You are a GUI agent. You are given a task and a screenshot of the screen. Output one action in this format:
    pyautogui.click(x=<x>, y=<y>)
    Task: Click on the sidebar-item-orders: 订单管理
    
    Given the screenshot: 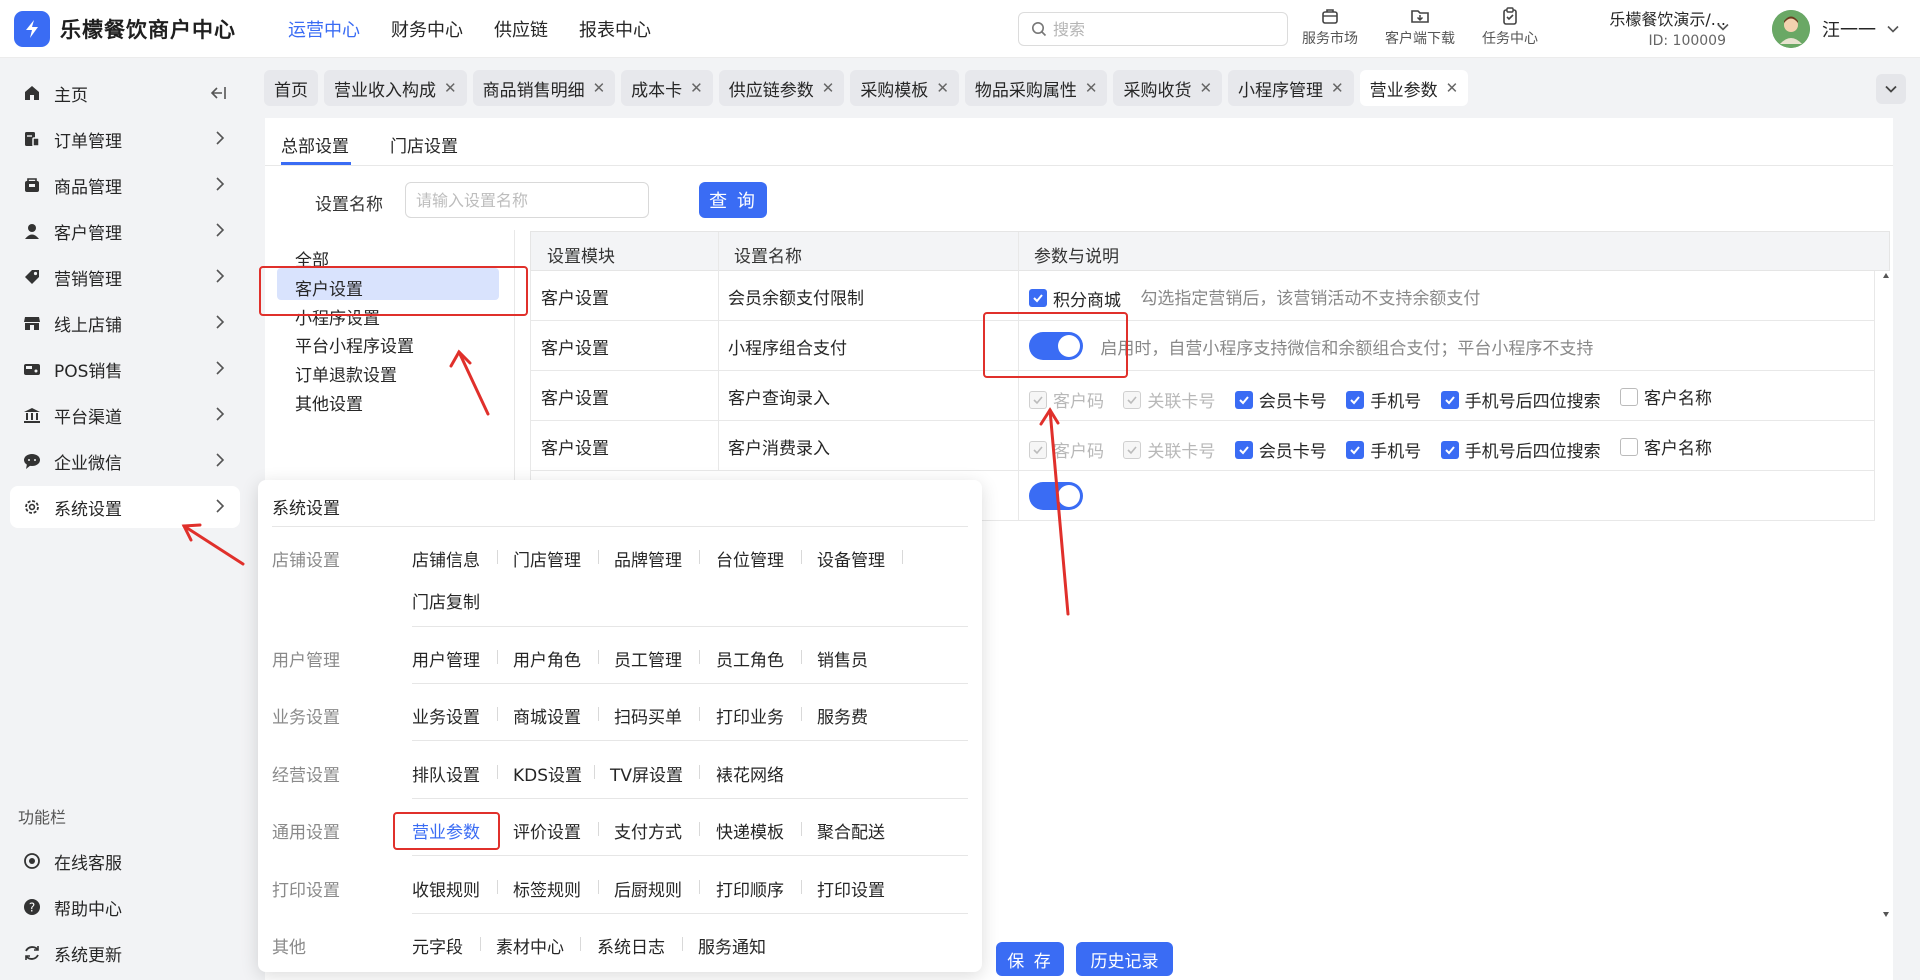 What is the action you would take?
    pyautogui.click(x=125, y=139)
    